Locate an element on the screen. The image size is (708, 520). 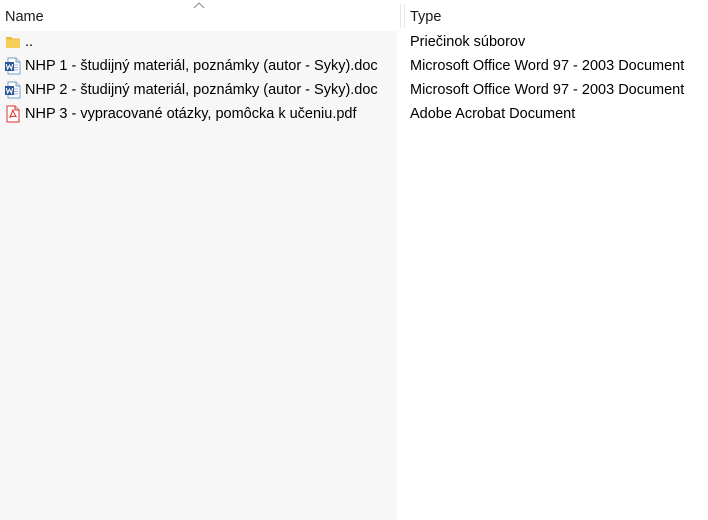
column-header-bar: Name Type is located at coordinates (354, 15).